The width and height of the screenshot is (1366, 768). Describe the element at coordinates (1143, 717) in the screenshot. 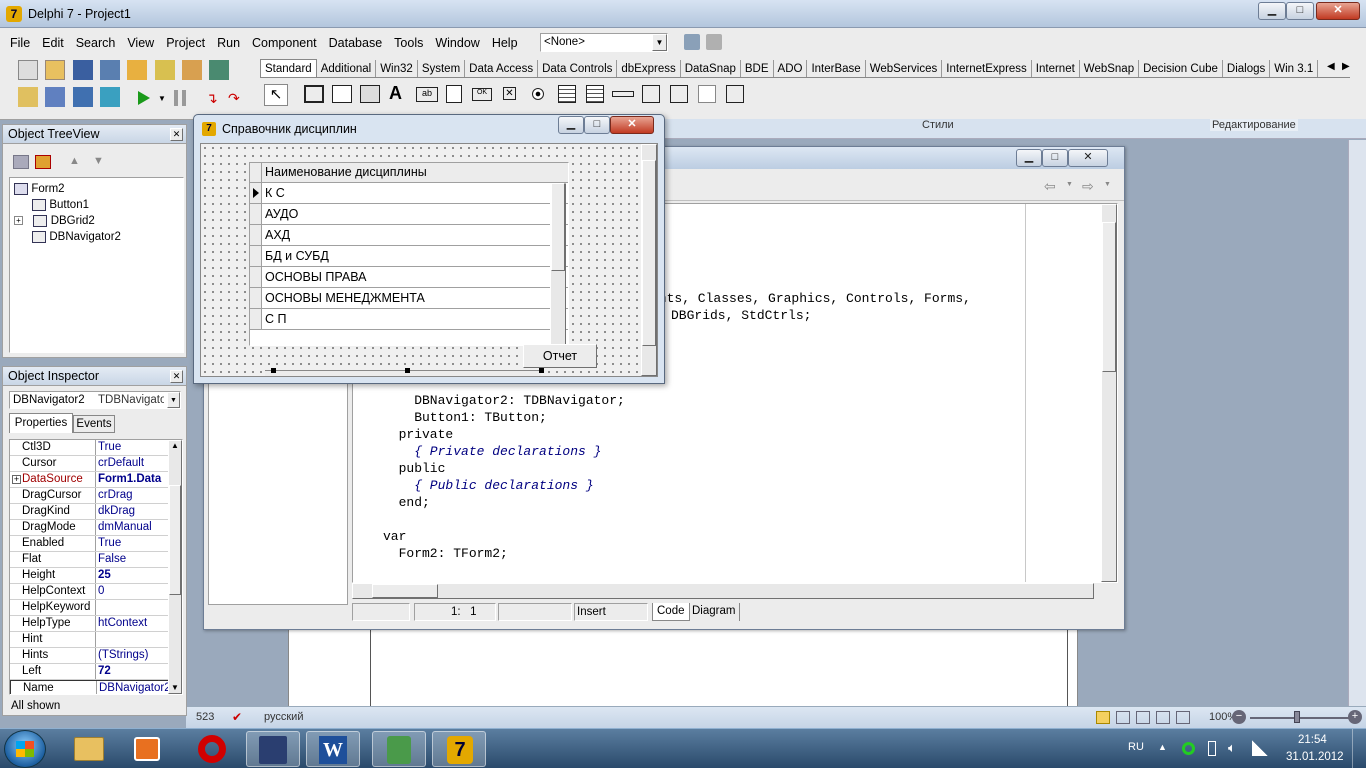

I see `web-layout-icon` at that location.